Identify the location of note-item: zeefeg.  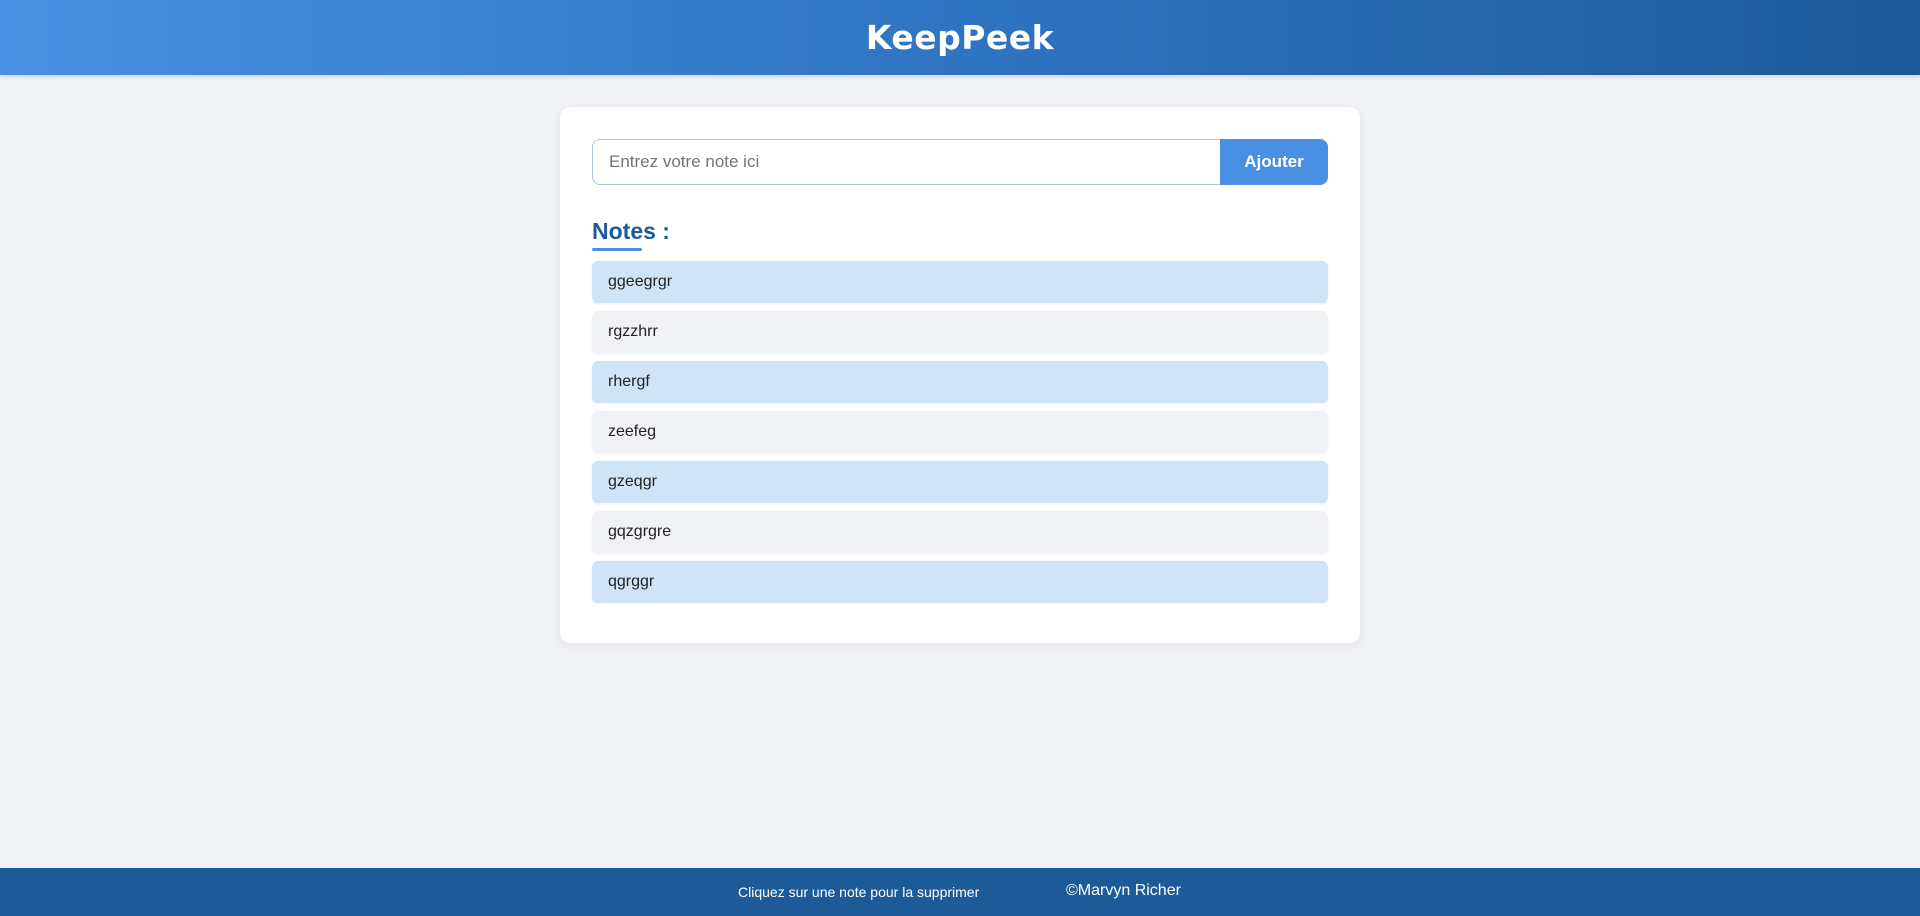
(960, 432).